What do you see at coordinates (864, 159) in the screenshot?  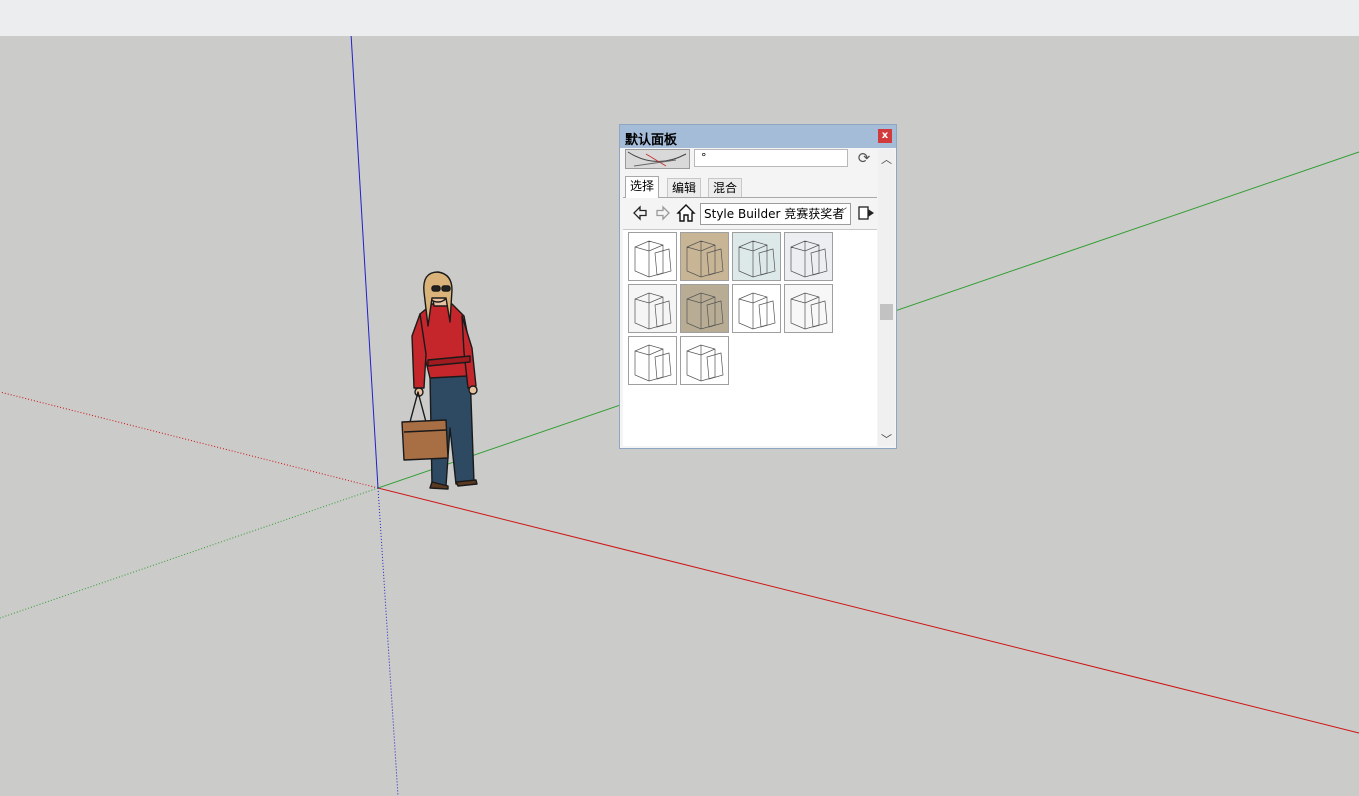 I see `refresh-icon: ⟳` at bounding box center [864, 159].